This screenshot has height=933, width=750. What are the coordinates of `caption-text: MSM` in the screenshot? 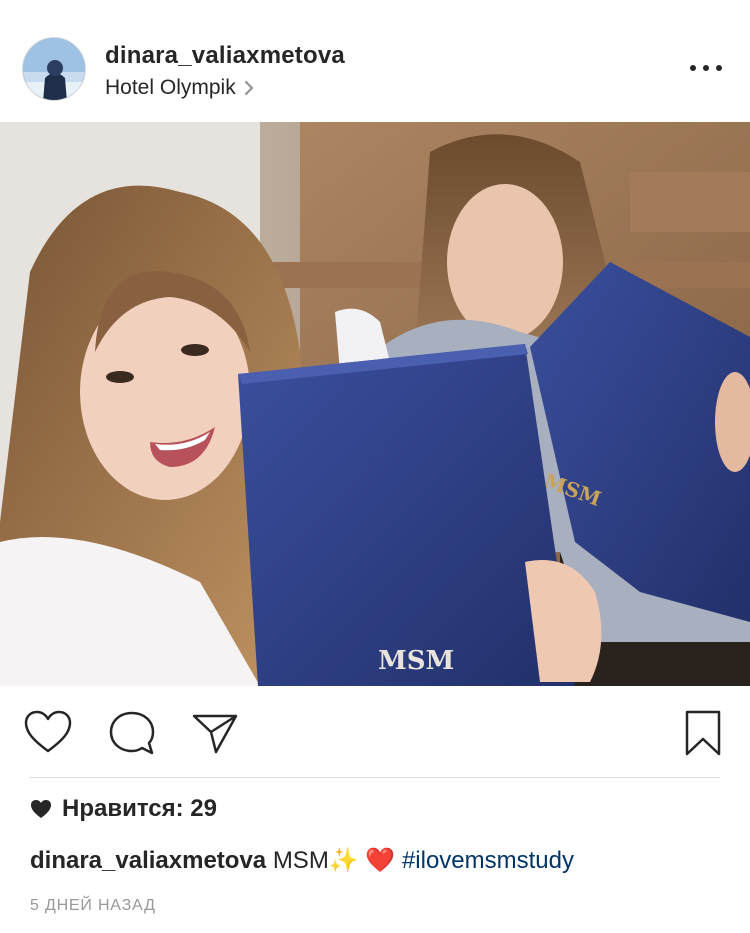 It's located at (300, 860).